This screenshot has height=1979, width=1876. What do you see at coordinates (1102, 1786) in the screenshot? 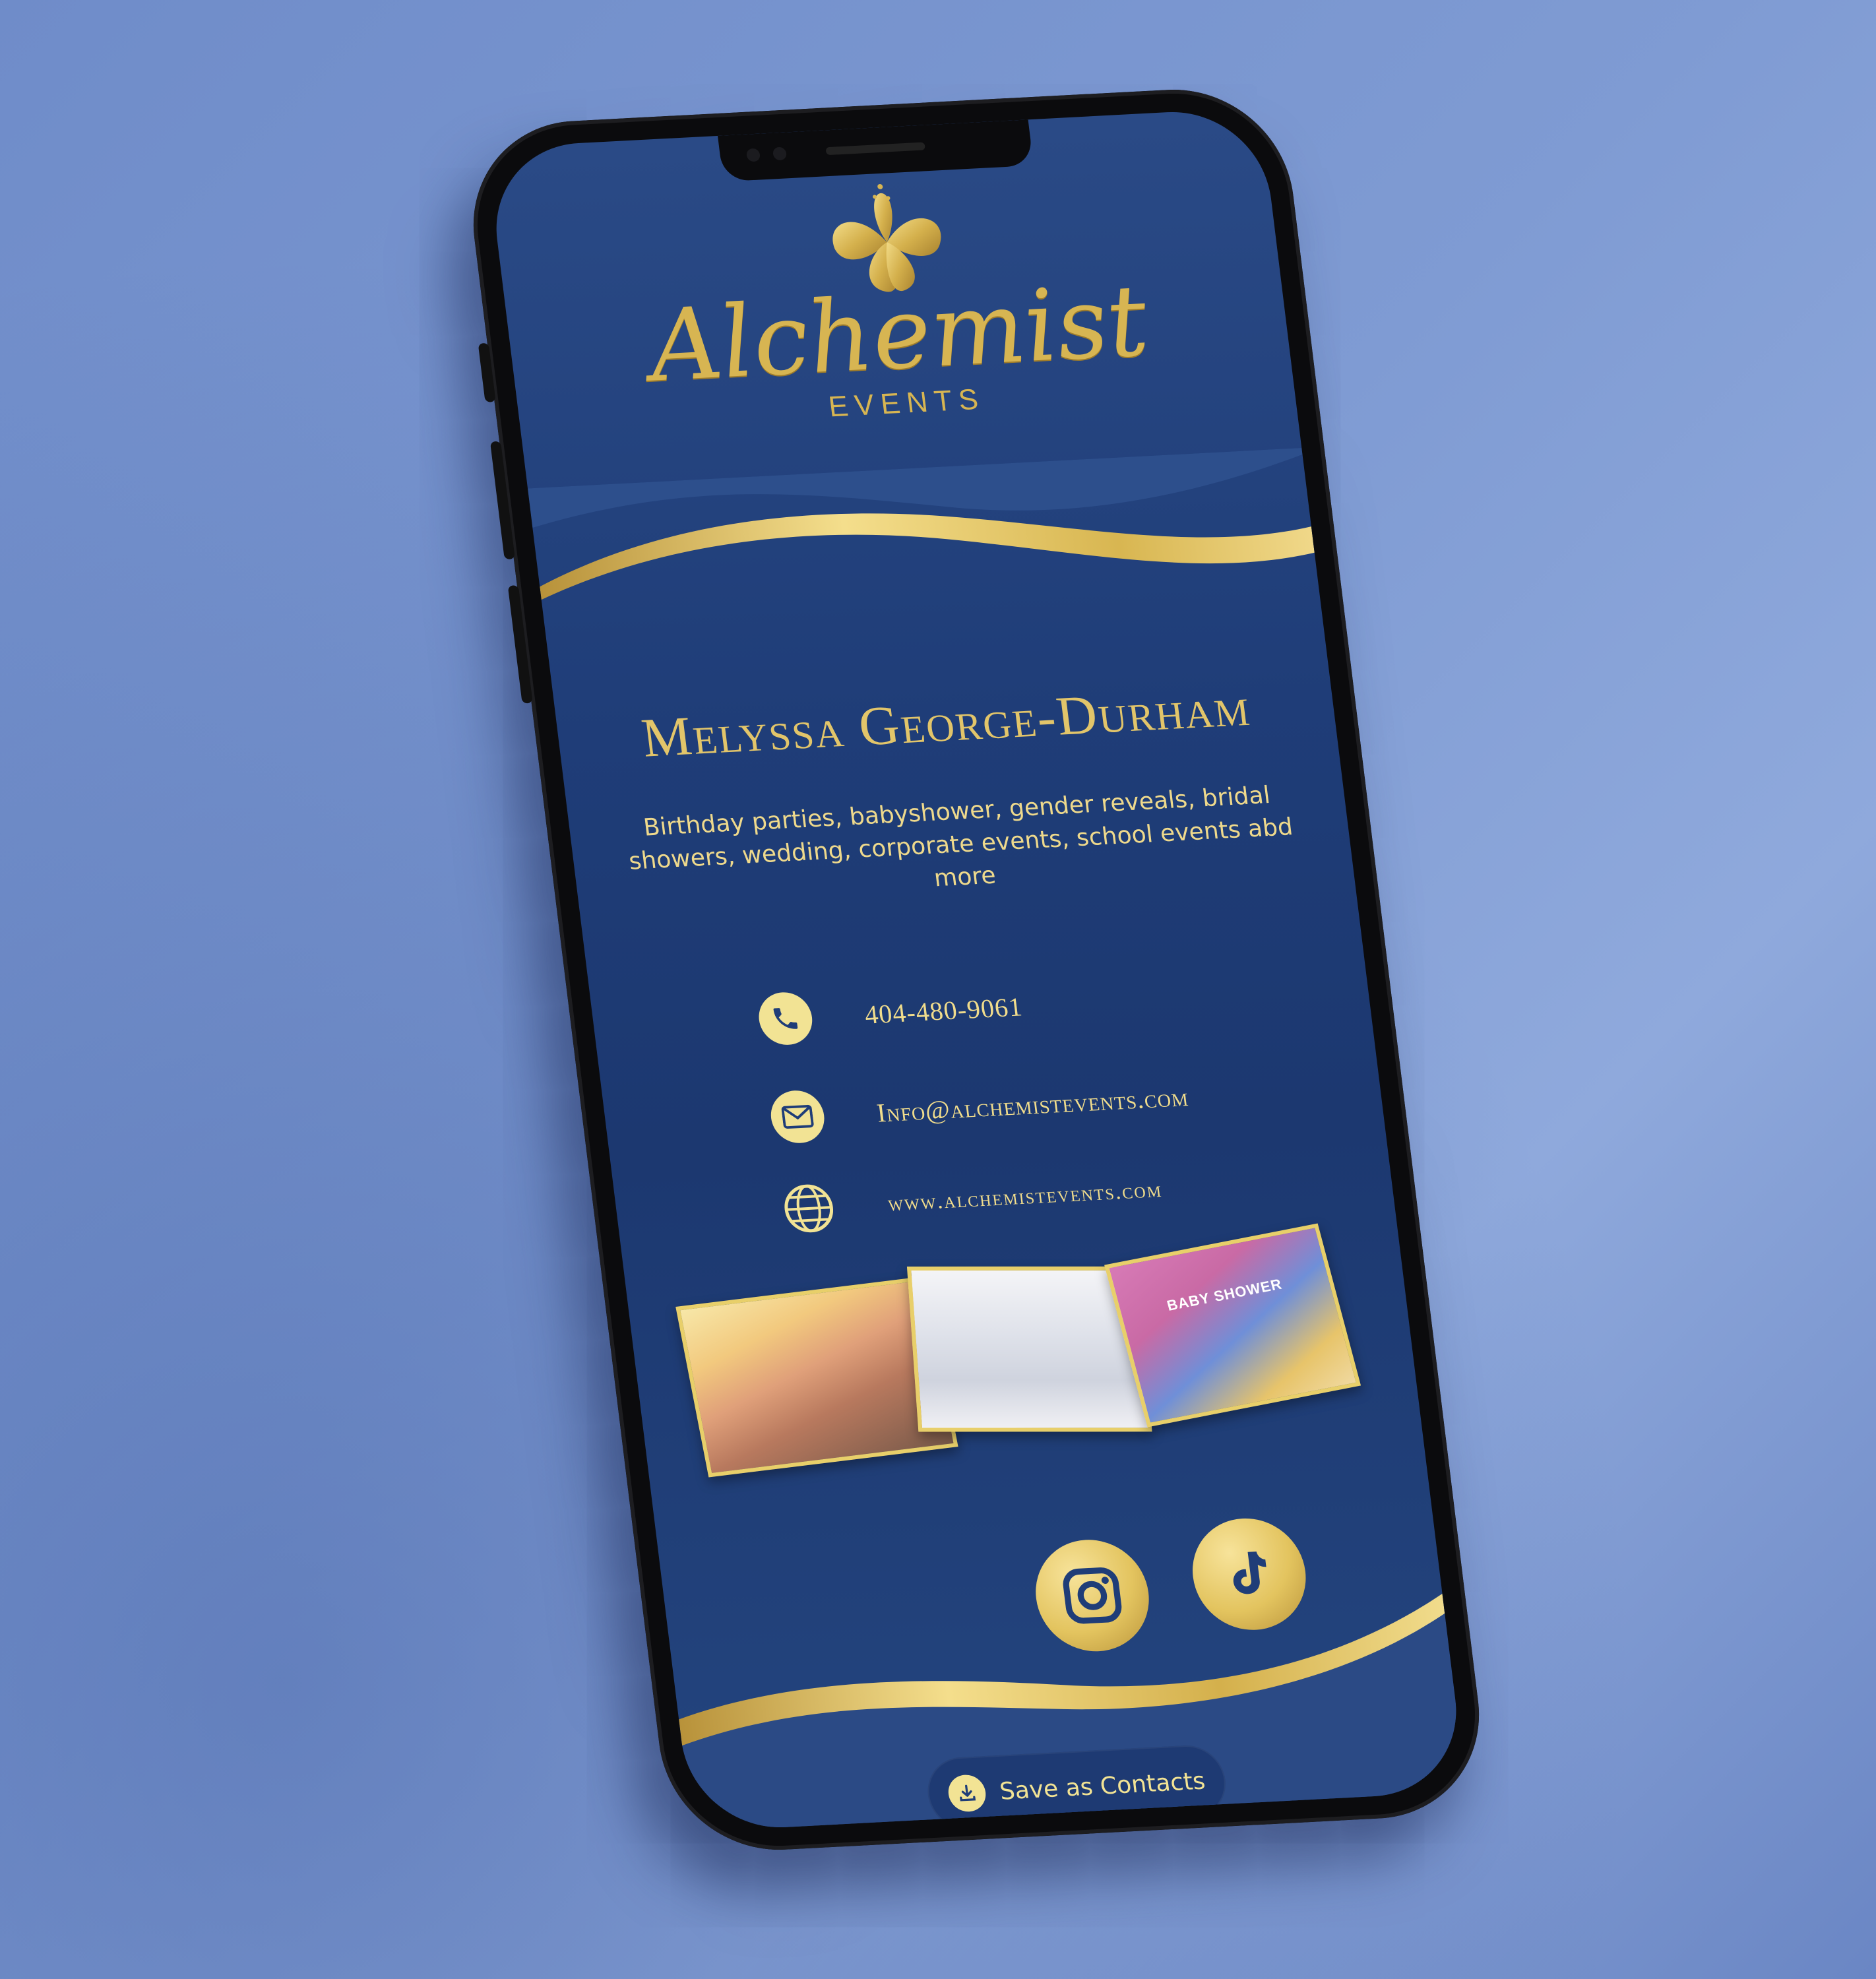
I see `save-as-contacts-label: Save as Contacts` at bounding box center [1102, 1786].